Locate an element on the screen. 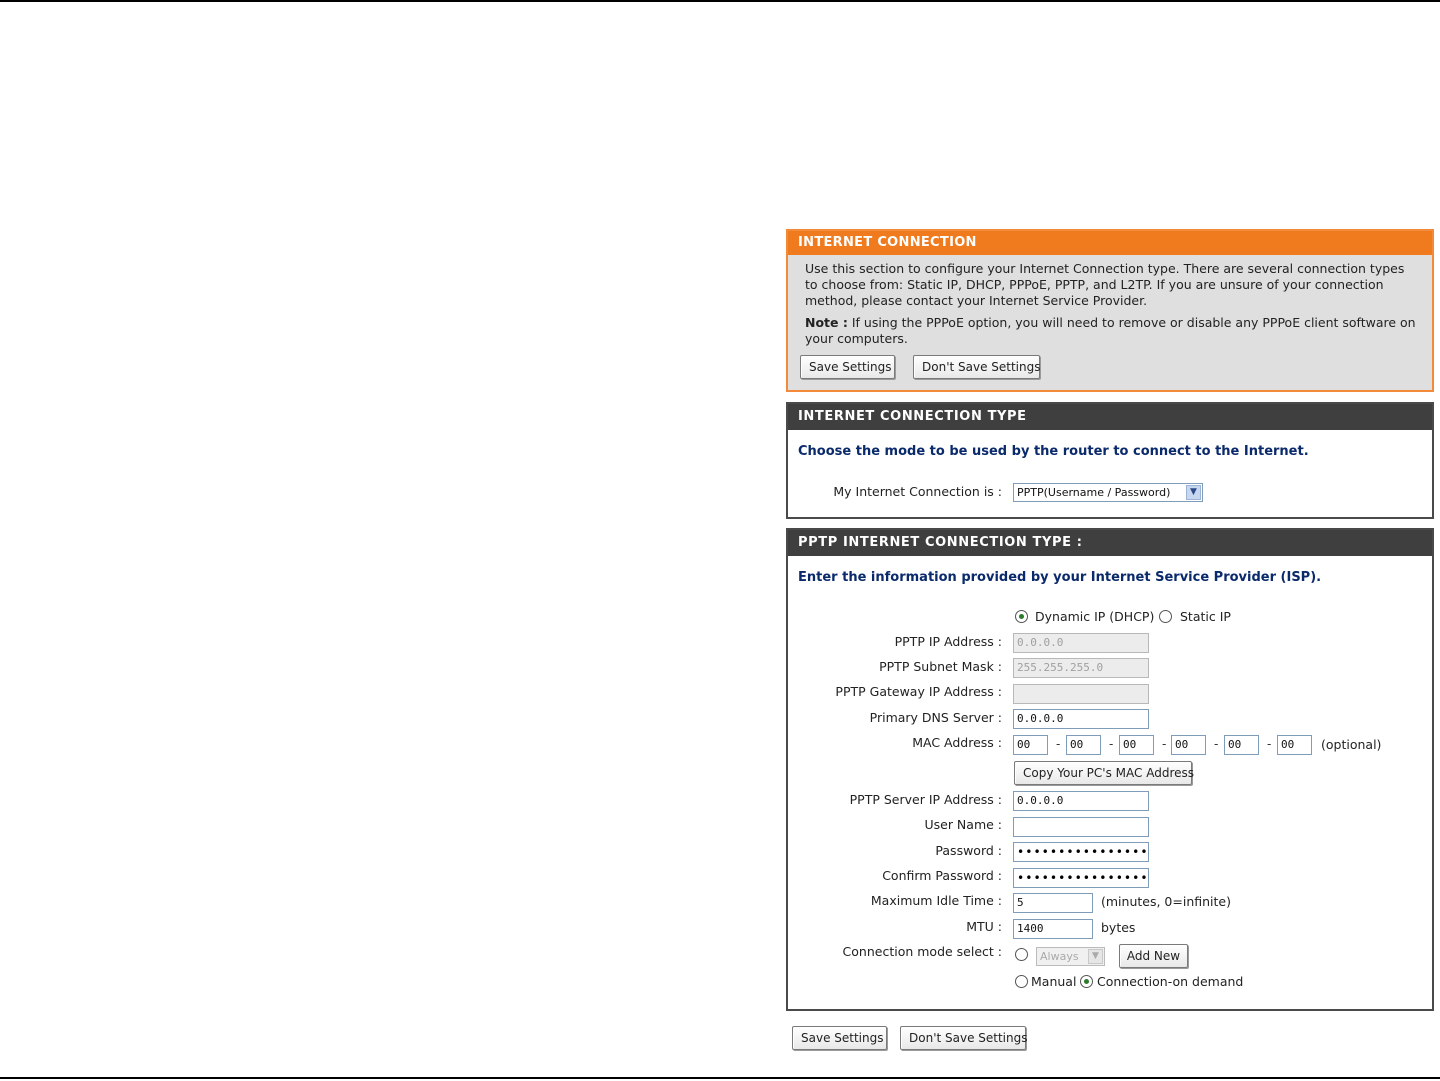 Image resolution: width=1440 pixels, height=1081 pixels. connection-type-label: My Internet Connection is : is located at coordinates (917, 491).